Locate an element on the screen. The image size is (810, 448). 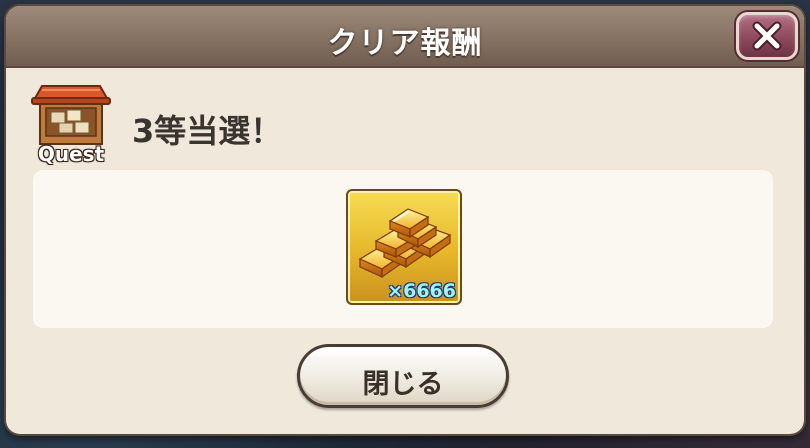
quest-label: Quest is located at coordinates (71, 154).